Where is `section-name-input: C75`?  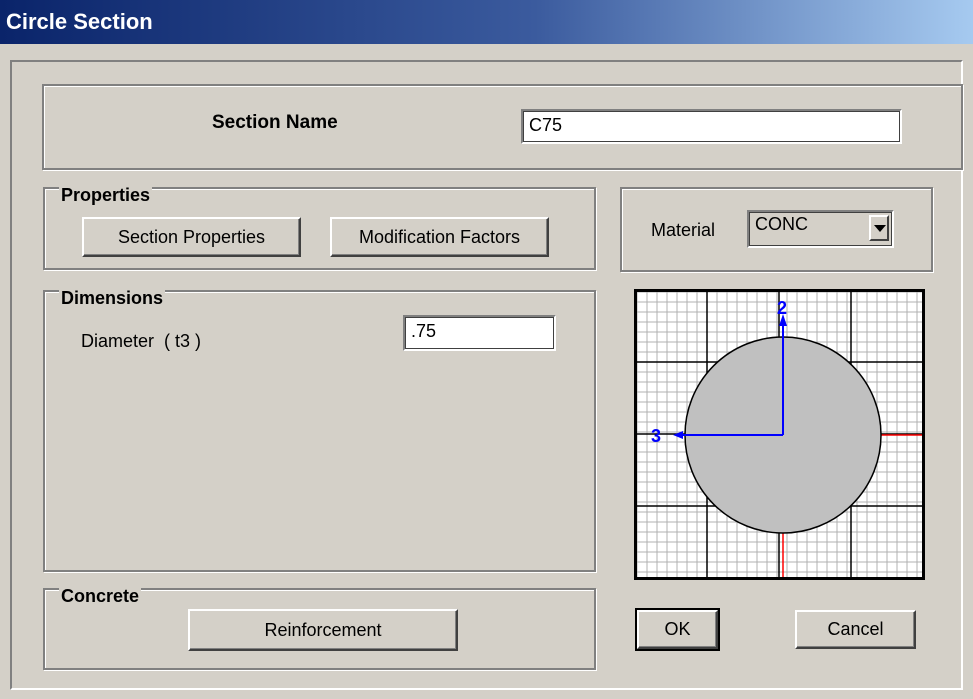 section-name-input: C75 is located at coordinates (711, 126).